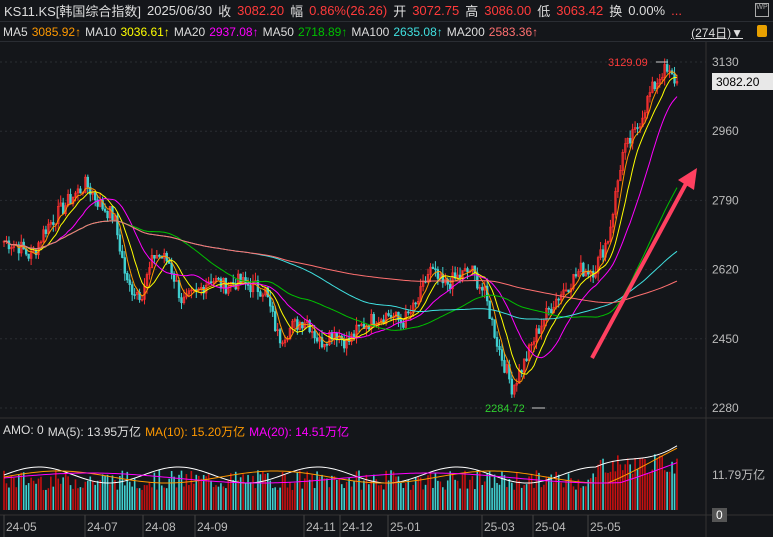 Image resolution: width=773 pixels, height=537 pixels. I want to click on price-axis-label: 2790, so click(725, 200).